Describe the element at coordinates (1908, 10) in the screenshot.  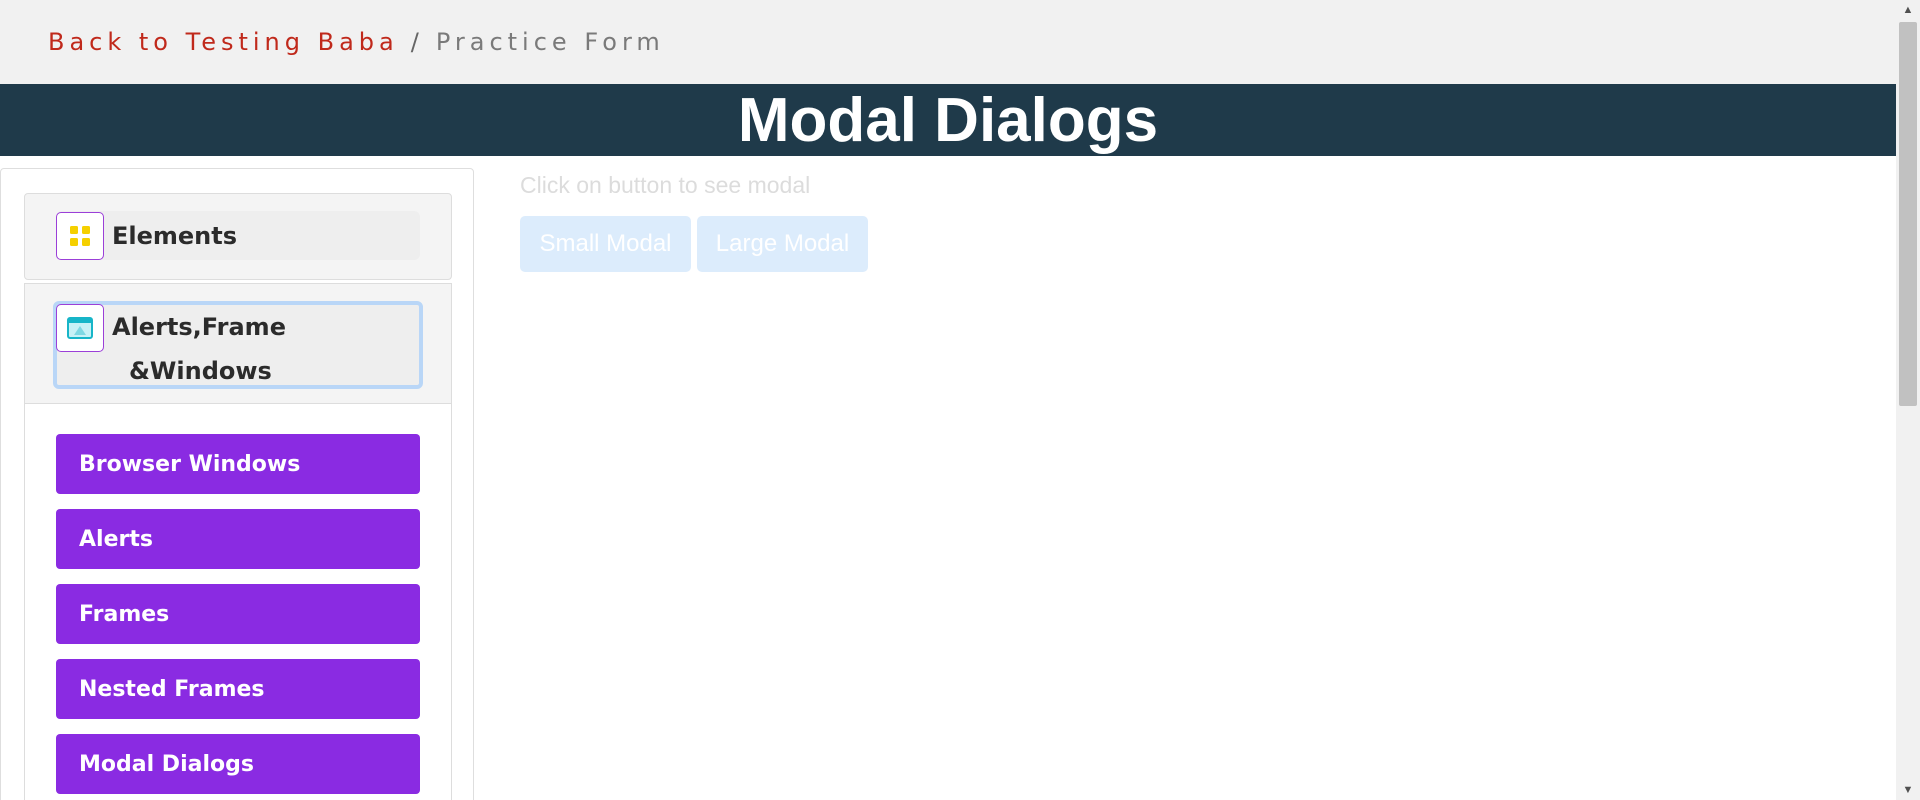
I see `scroll-up-arrow-icon: ▲` at that location.